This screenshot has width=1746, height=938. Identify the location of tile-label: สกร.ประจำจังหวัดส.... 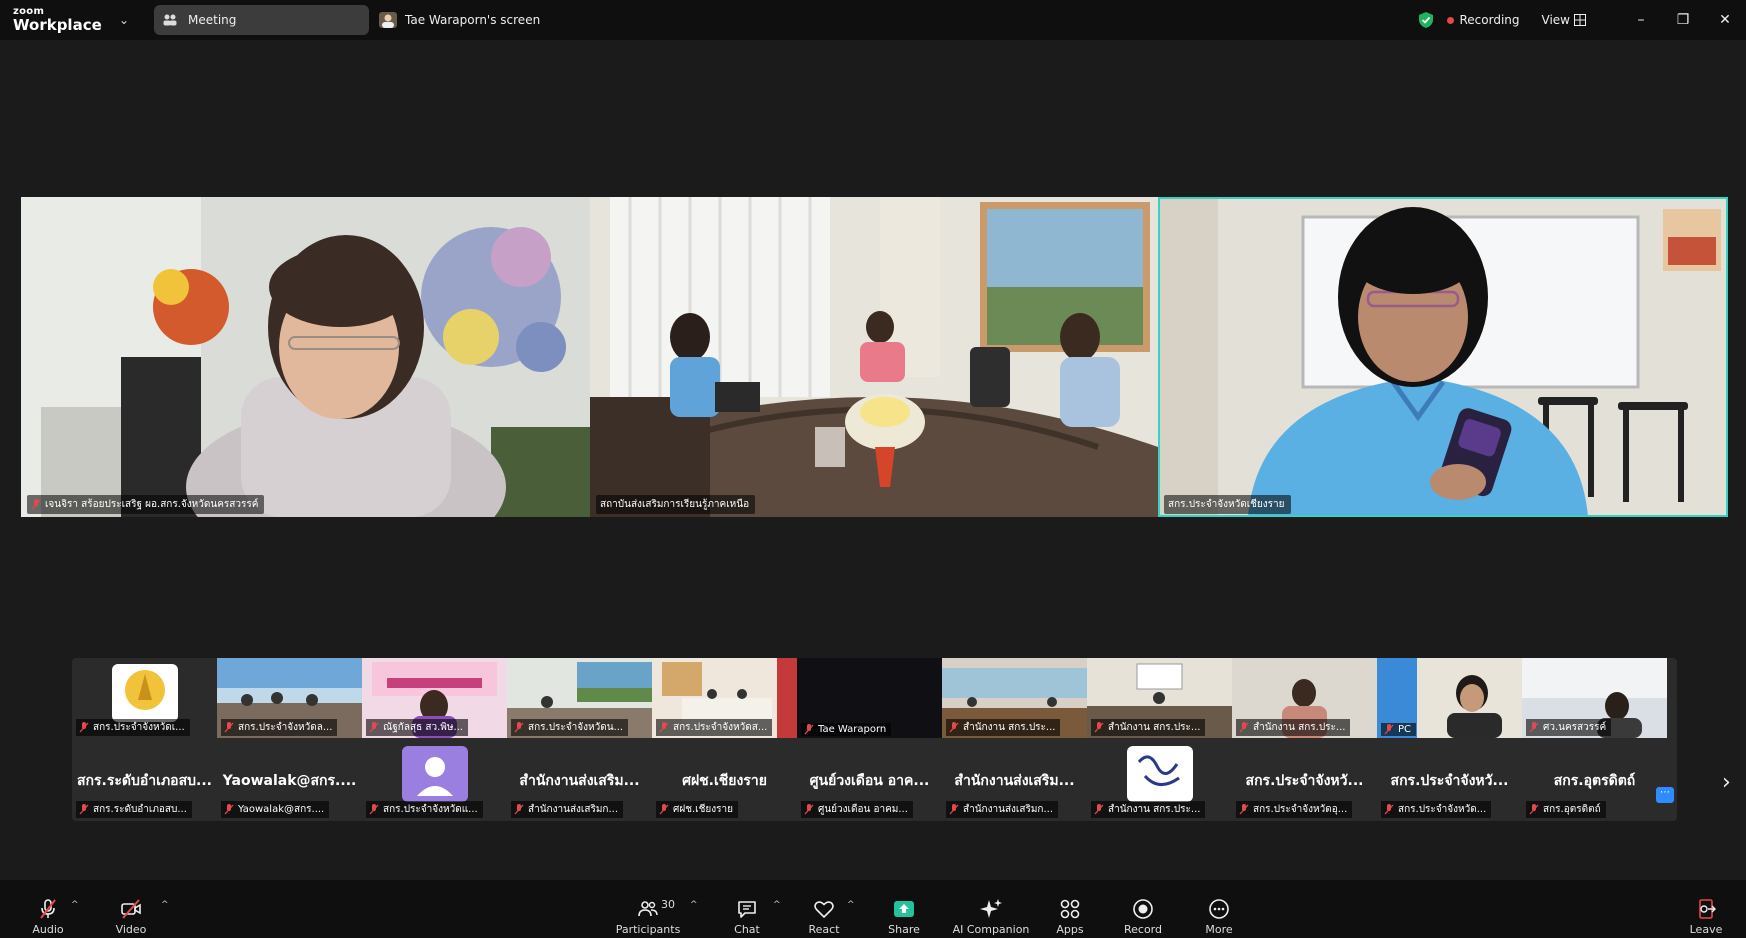
(714, 727).